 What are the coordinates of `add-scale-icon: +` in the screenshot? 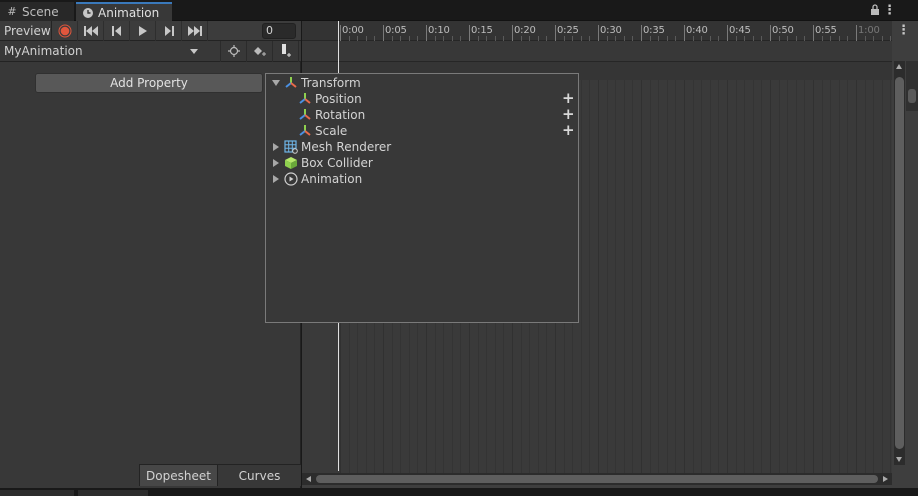 It's located at (568, 131).